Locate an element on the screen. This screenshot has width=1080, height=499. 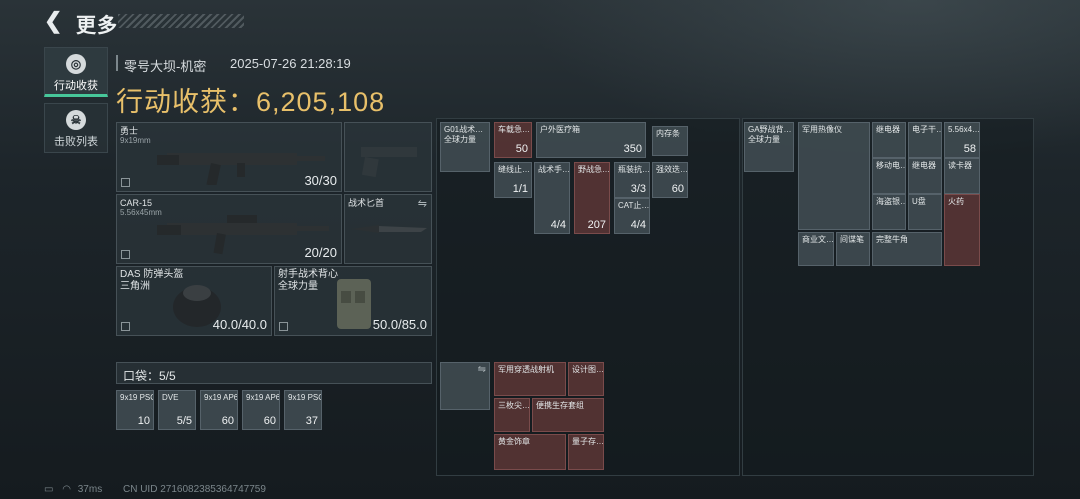
vest-faction: 全球力量 is located at coordinates (298, 286).